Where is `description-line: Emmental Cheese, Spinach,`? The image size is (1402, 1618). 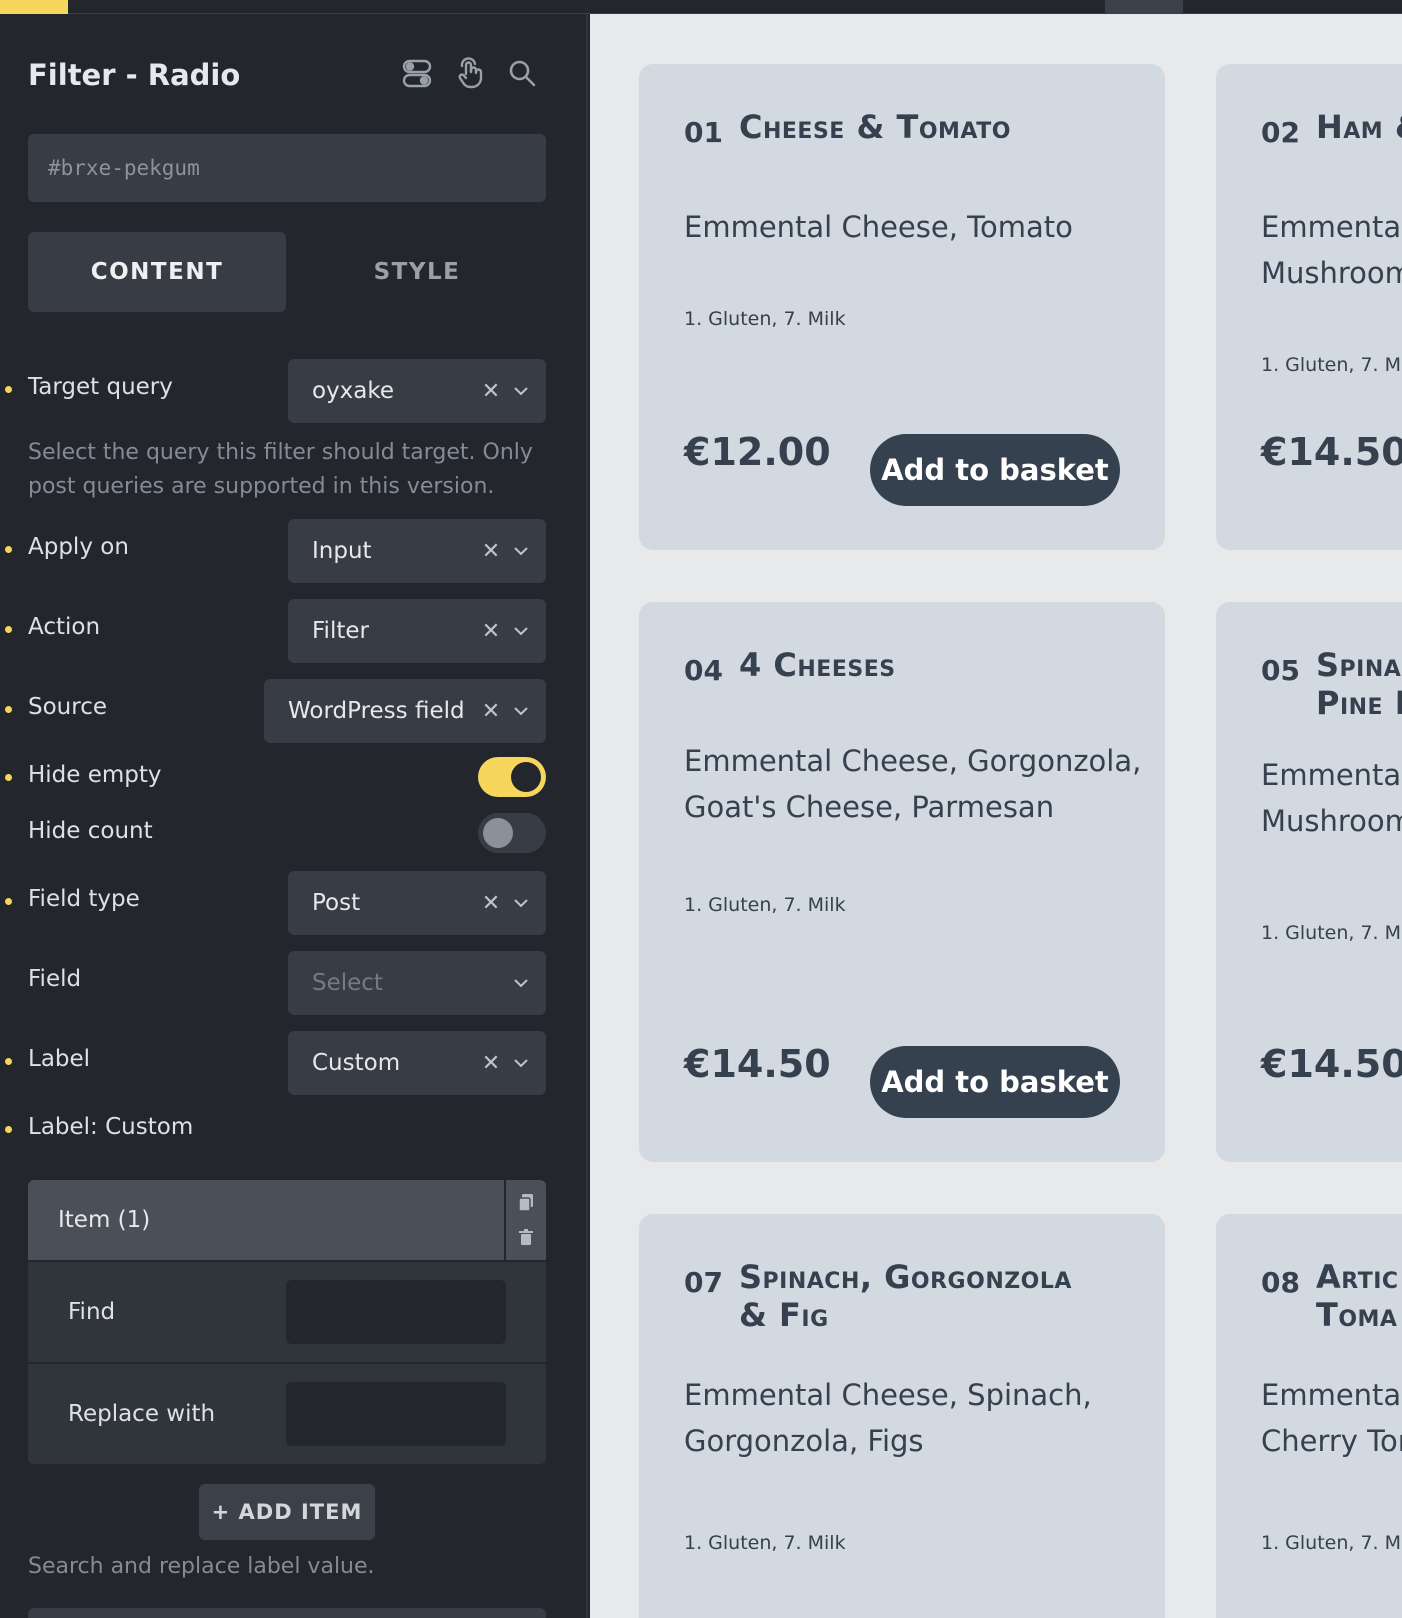
description-line: Emmental Cheese, Spinach, is located at coordinates (888, 1395).